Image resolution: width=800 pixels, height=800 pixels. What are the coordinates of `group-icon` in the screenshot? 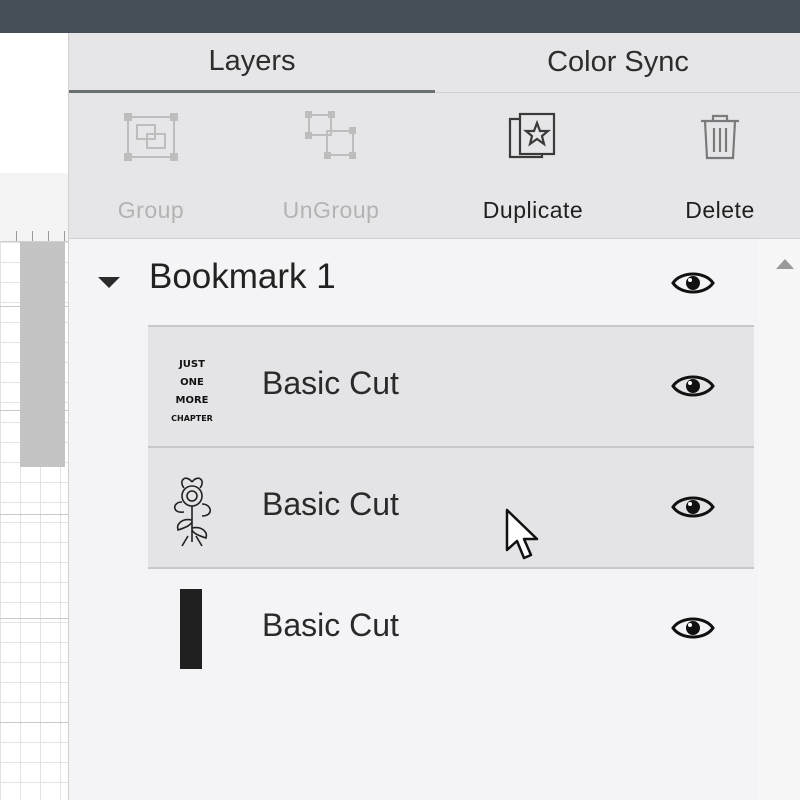 It's located at (151, 137).